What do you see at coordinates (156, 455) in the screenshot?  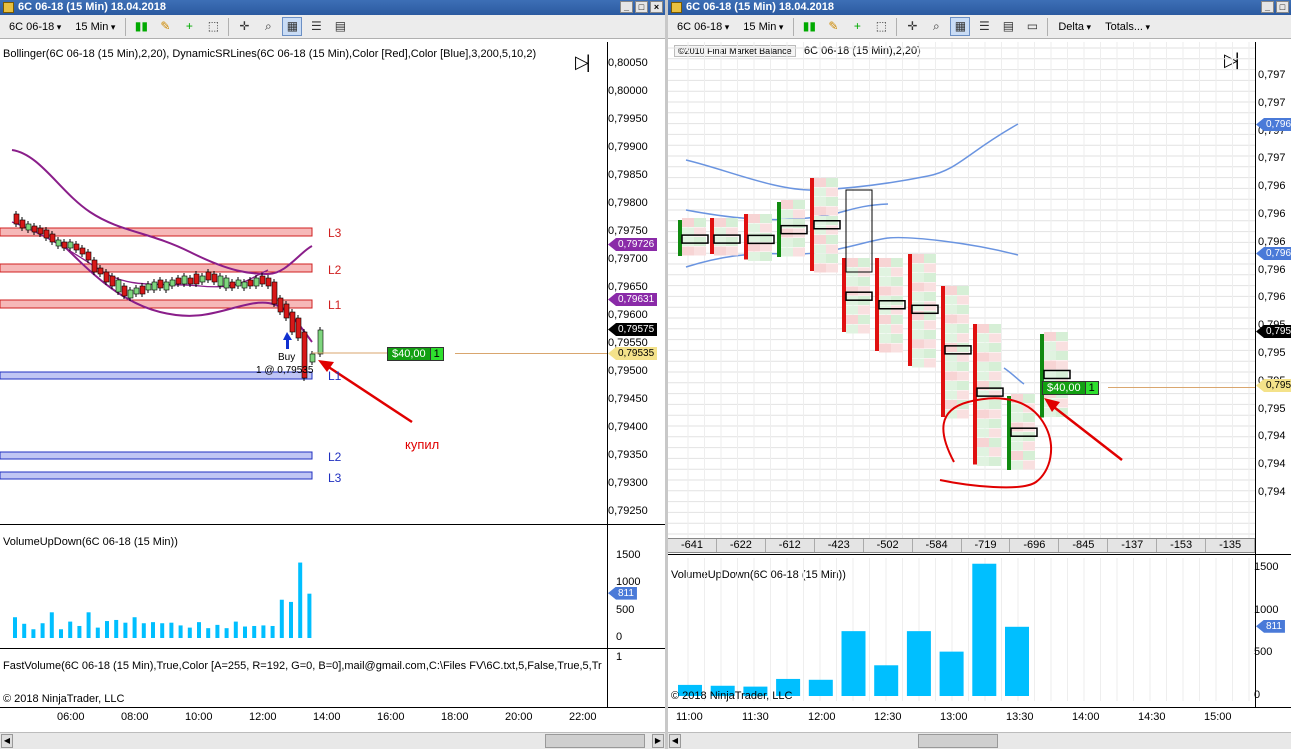 I see `support-zone` at bounding box center [156, 455].